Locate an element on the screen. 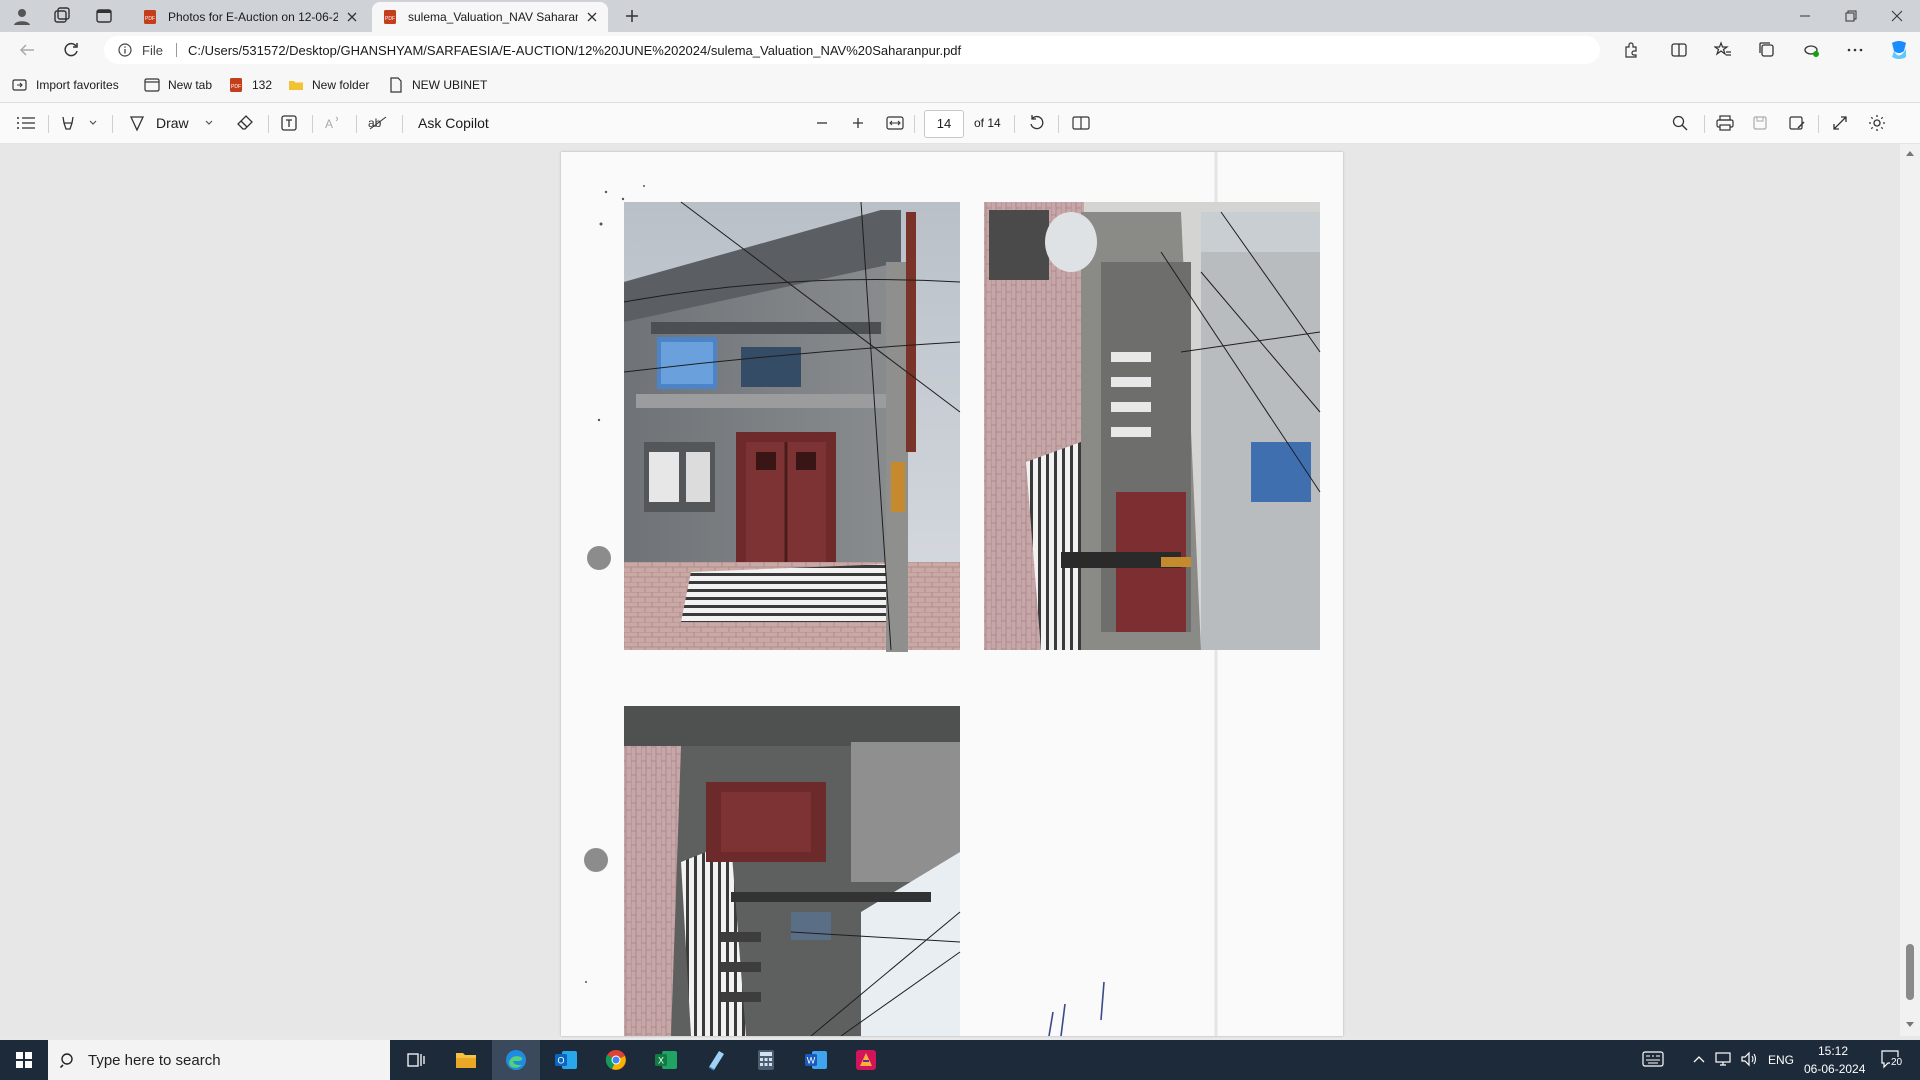  copilot-icon is located at coordinates (1899, 50).